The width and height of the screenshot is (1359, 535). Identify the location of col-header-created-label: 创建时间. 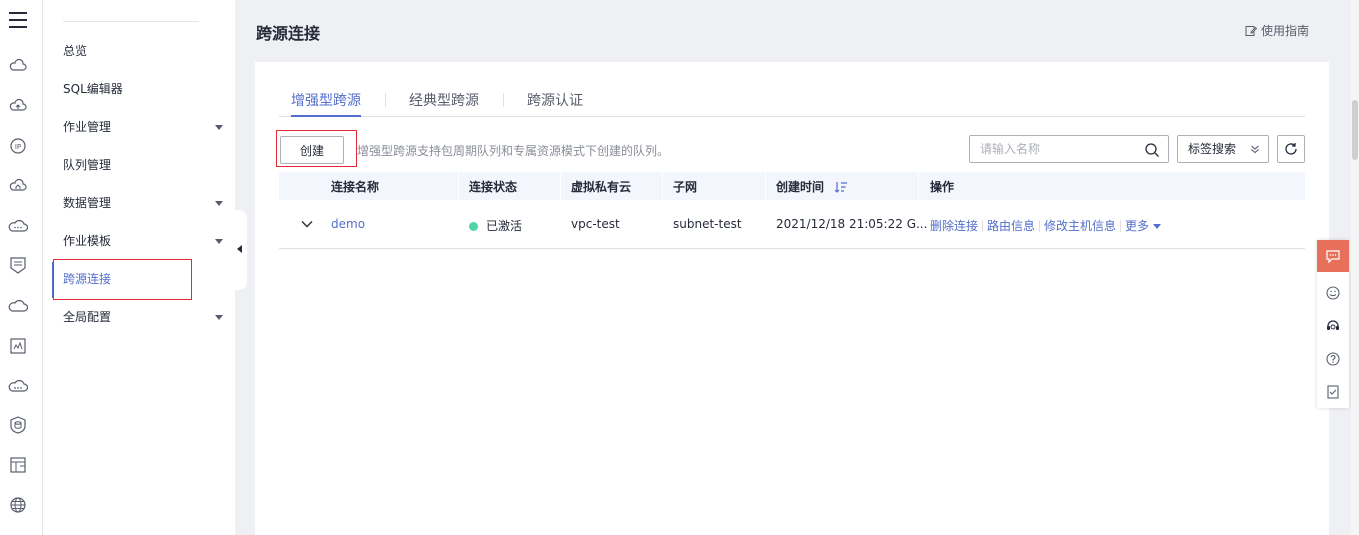
(800, 187).